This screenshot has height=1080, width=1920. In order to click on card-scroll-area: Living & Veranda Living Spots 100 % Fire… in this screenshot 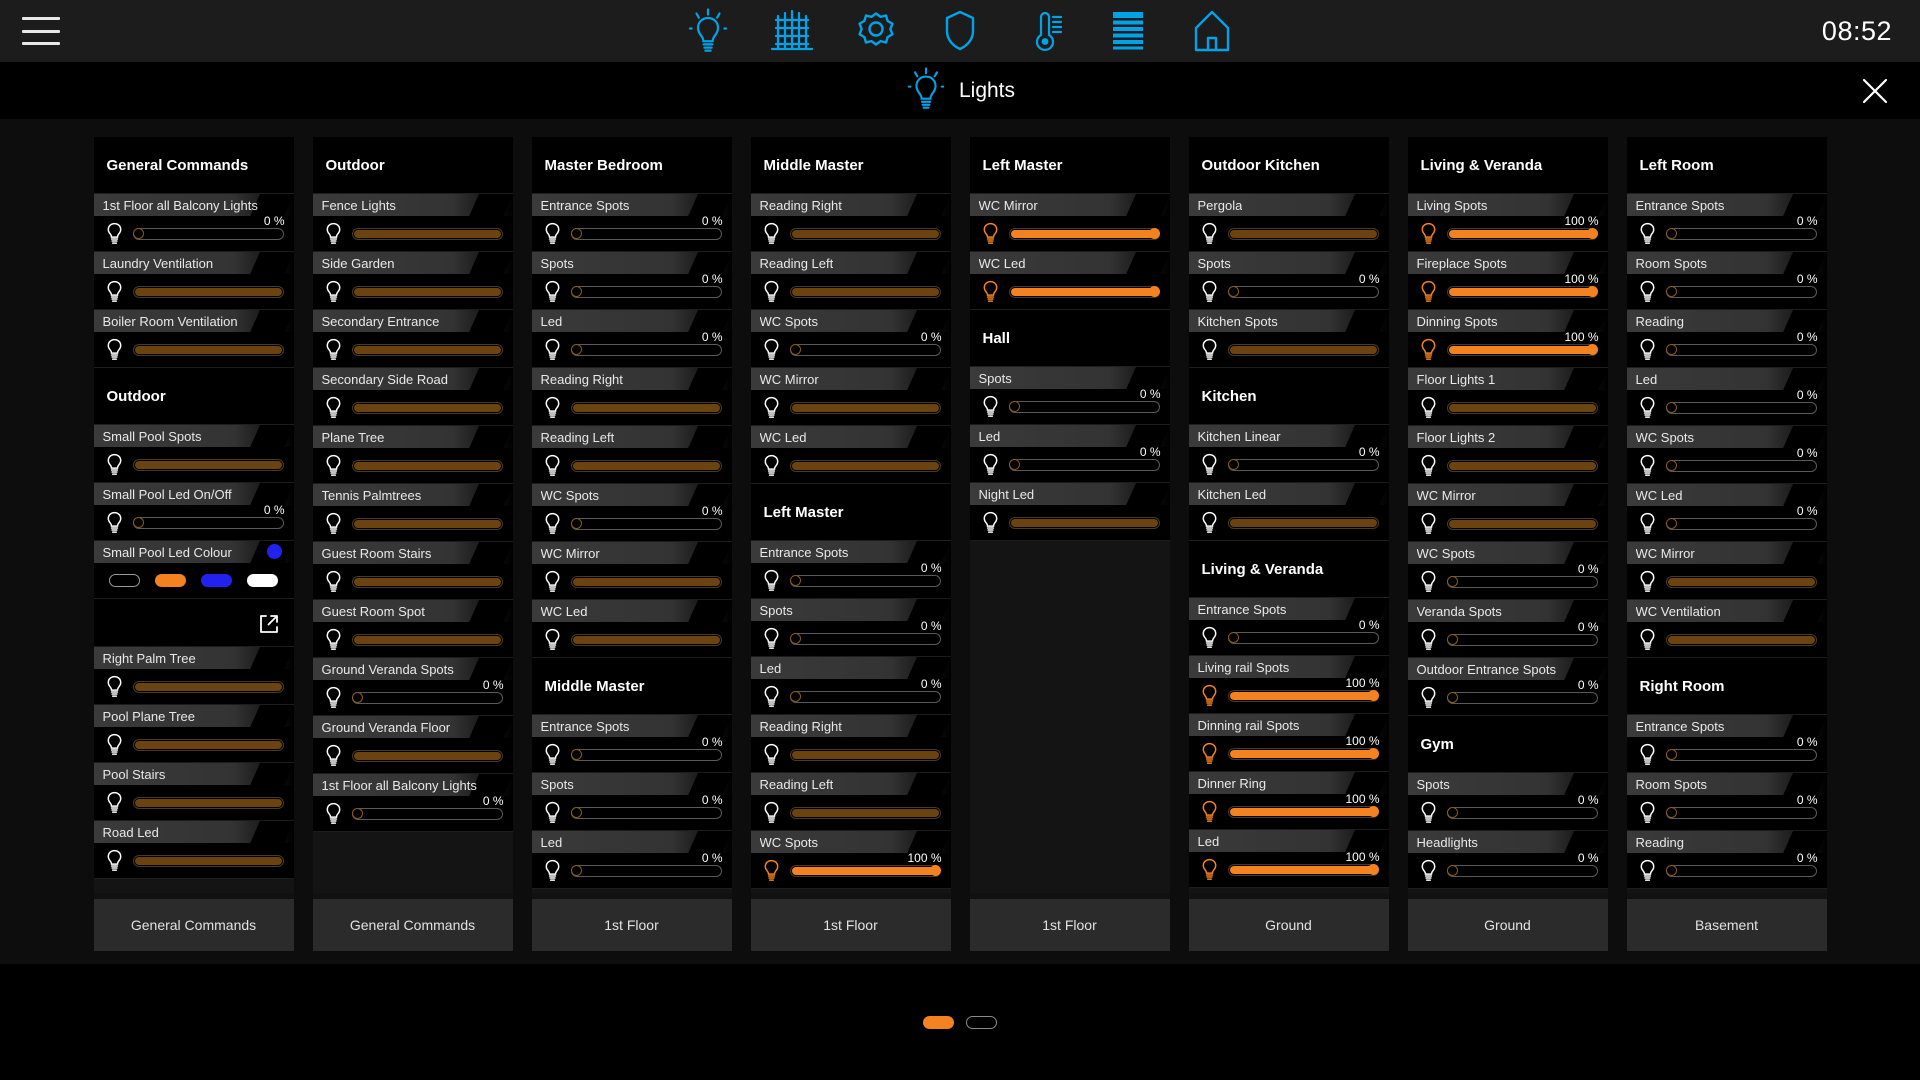, I will do `click(1507, 515)`.